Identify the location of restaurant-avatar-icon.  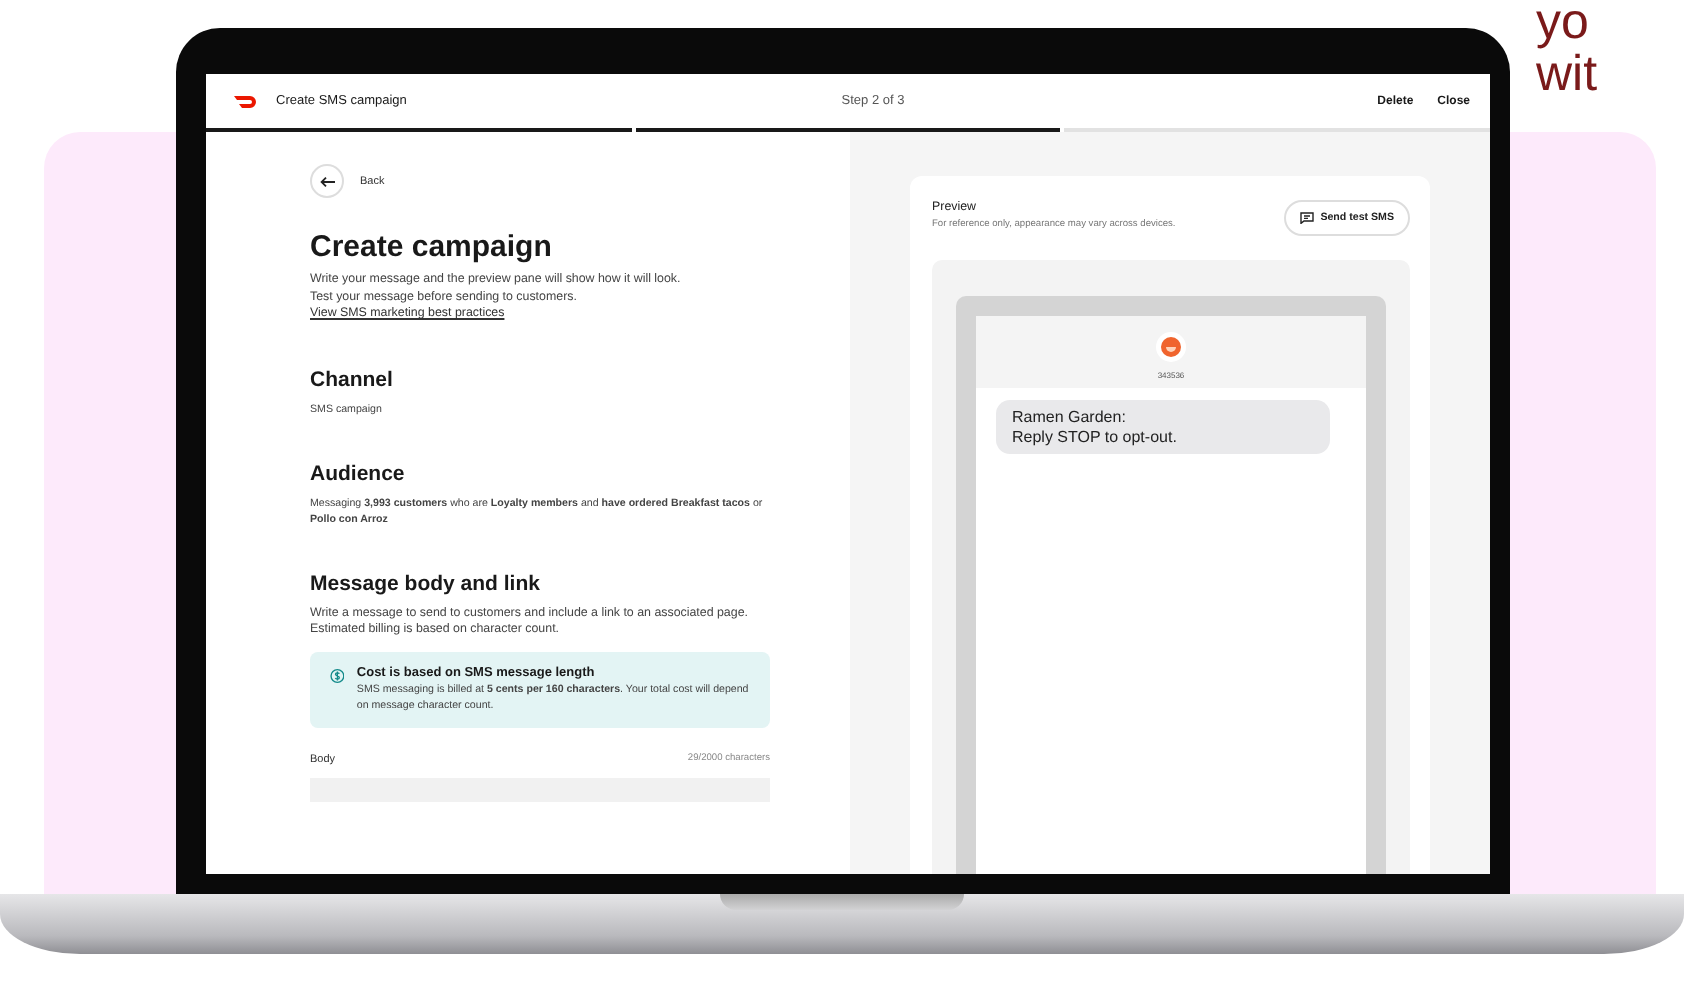
(1171, 347).